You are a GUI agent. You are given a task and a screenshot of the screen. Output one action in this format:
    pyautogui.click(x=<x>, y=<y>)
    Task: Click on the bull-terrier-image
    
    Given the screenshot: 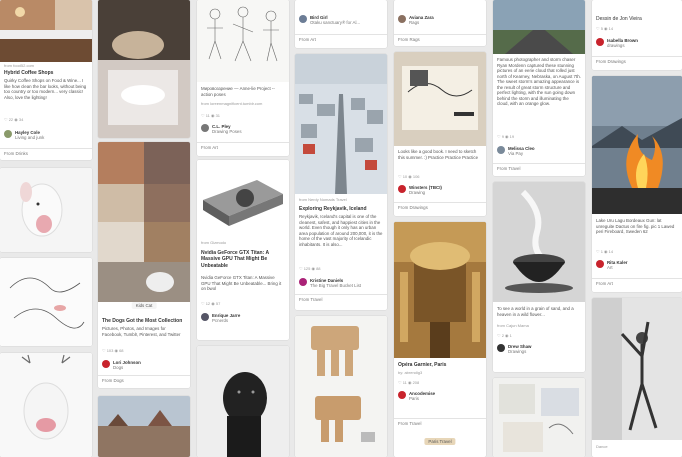 What is the action you would take?
    pyautogui.click(x=46, y=210)
    